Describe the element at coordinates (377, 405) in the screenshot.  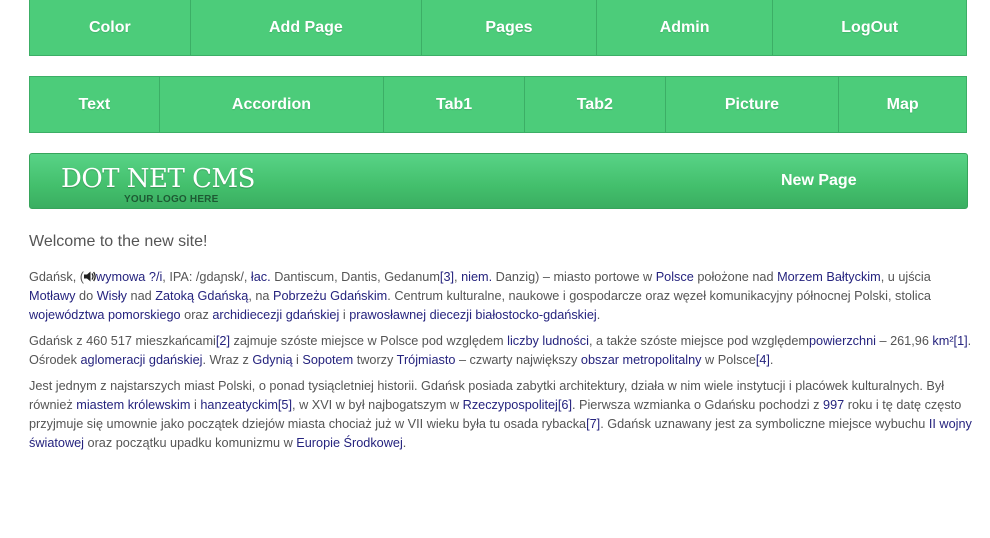
I see `text: , w XVI w był najbogatszym w` at that location.